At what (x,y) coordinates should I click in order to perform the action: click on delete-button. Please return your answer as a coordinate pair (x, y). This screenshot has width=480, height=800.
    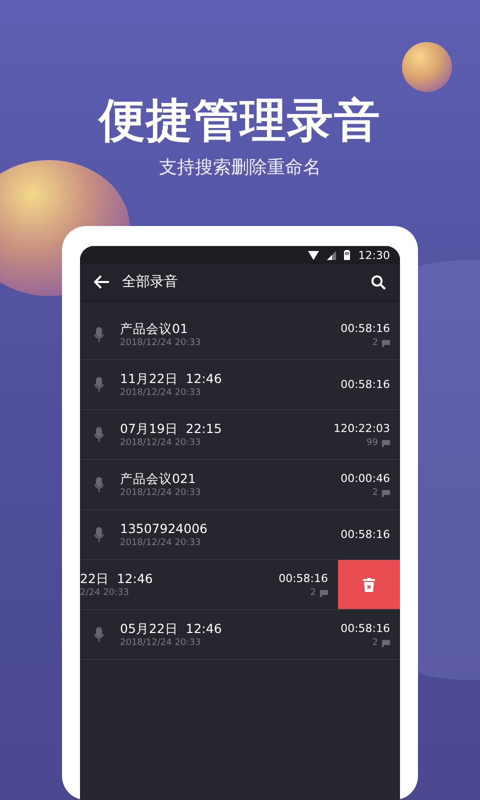
    Looking at the image, I should click on (369, 584).